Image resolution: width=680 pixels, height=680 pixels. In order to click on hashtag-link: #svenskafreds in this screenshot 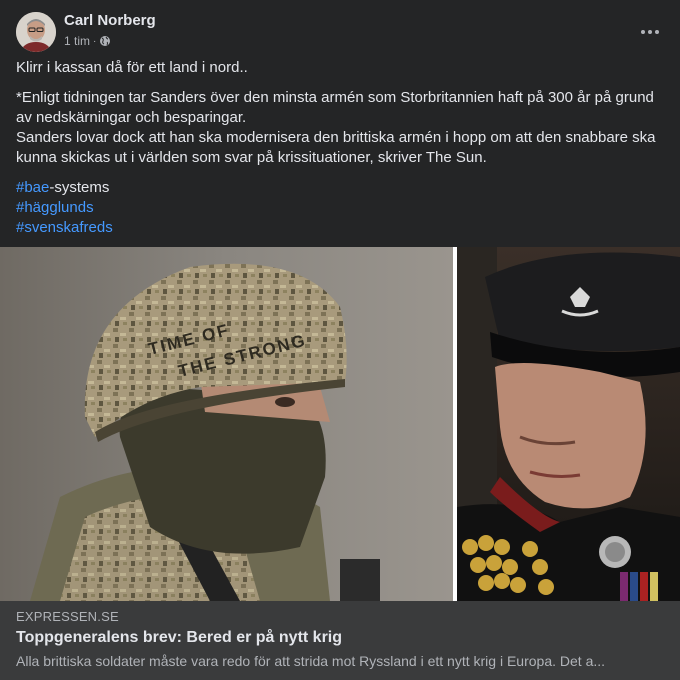, I will do `click(64, 227)`.